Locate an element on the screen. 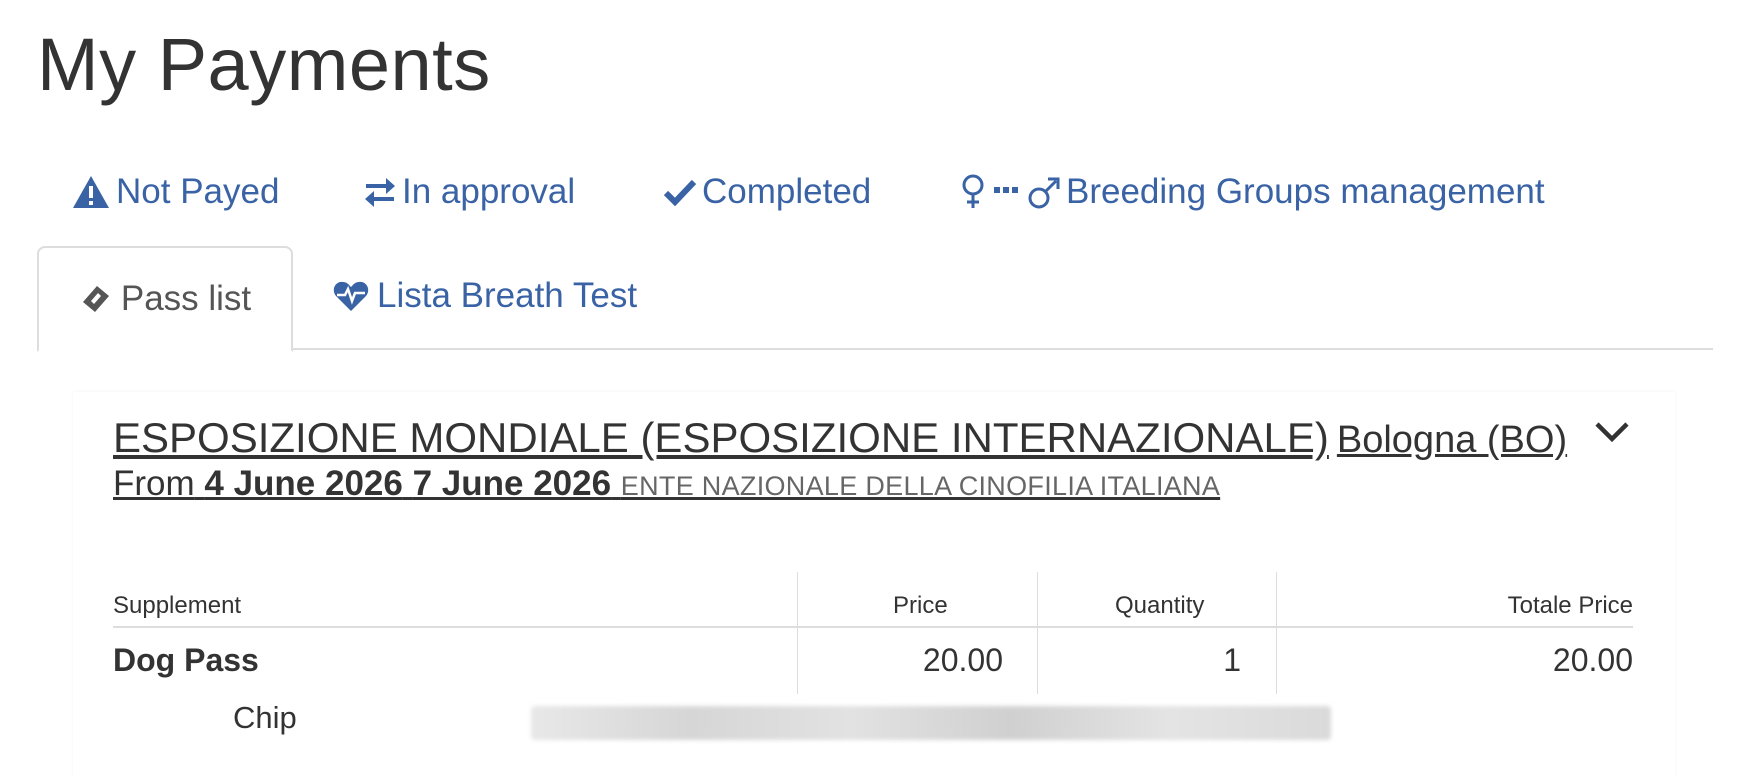 The height and width of the screenshot is (777, 1743). nav-breeding-groups: Breeding Groups management is located at coordinates (1252, 192).